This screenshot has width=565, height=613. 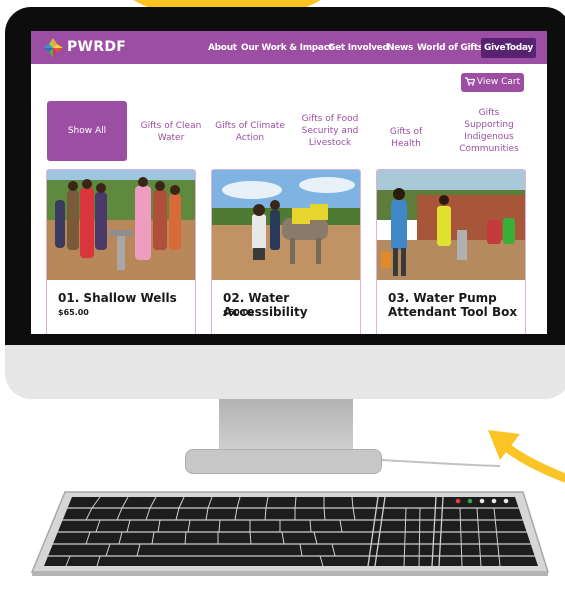 What do you see at coordinates (526, 456) in the screenshot?
I see `yellow-arrow-icon` at bounding box center [526, 456].